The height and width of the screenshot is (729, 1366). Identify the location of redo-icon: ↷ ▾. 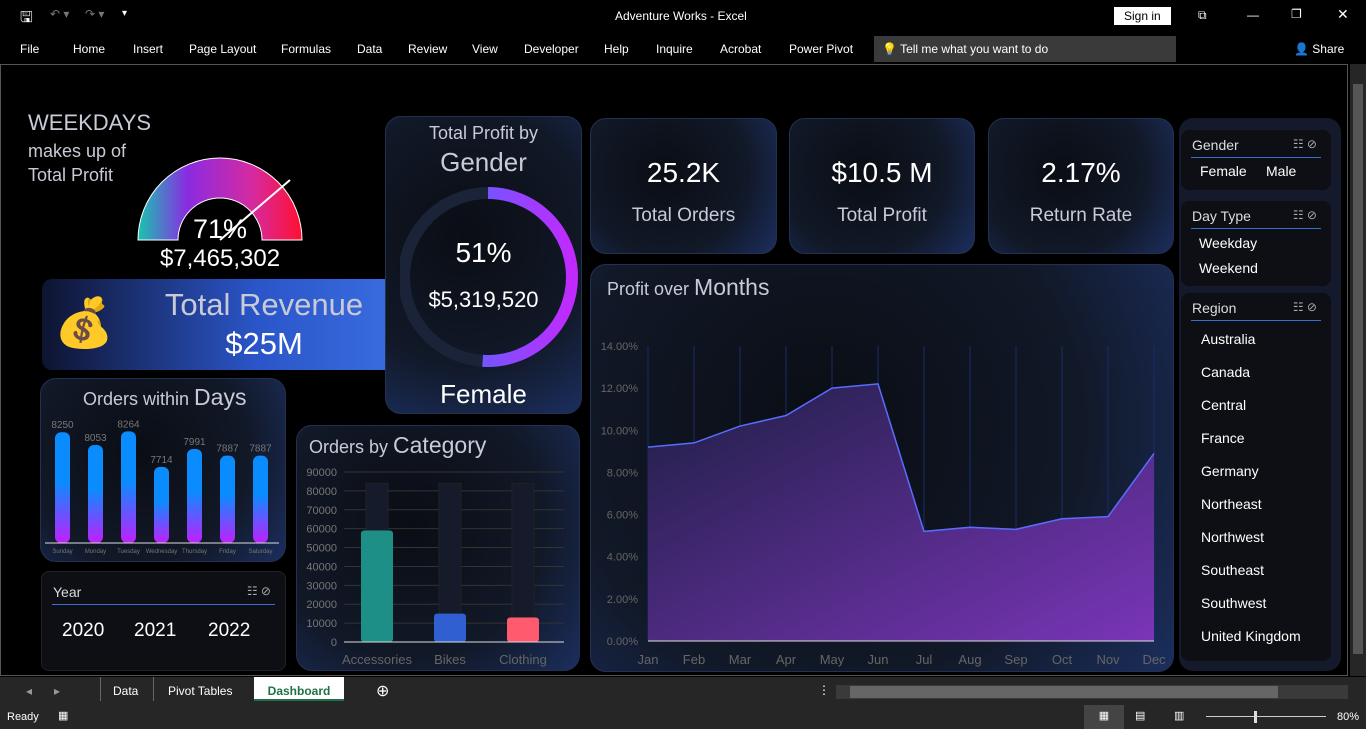
(94, 14).